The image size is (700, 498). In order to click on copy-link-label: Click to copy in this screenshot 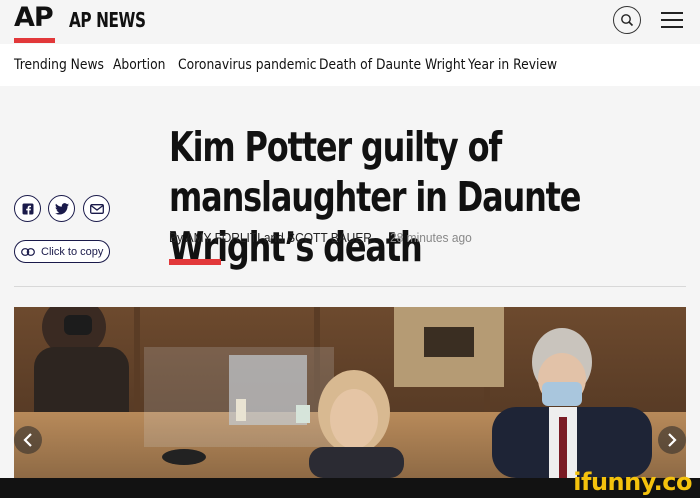, I will do `click(72, 251)`.